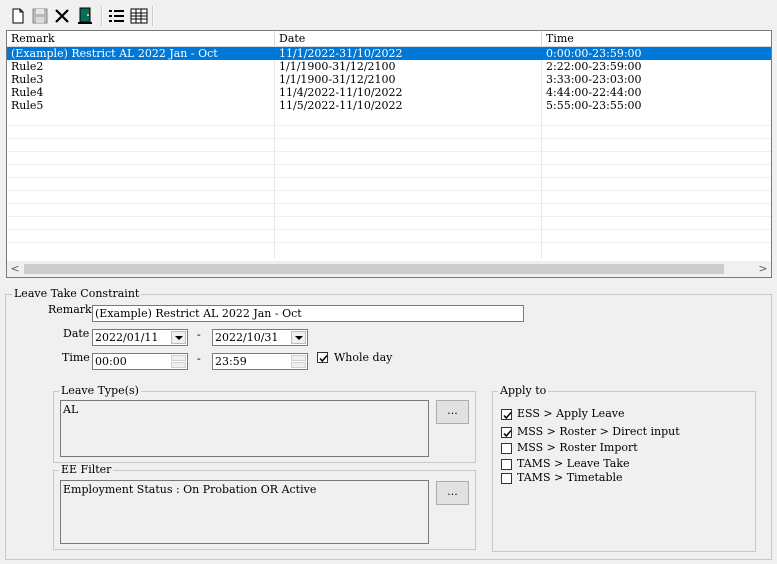 The width and height of the screenshot is (777, 564). What do you see at coordinates (656, 38) in the screenshot?
I see `column-header-time: Time` at bounding box center [656, 38].